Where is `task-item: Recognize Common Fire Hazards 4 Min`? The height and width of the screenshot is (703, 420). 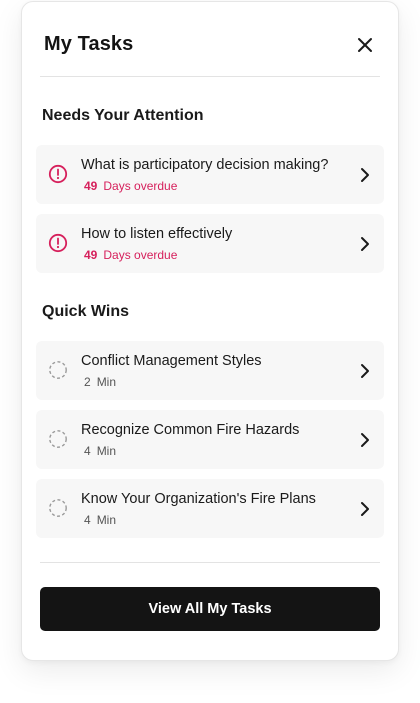
task-item: Recognize Common Fire Hazards 4 Min is located at coordinates (210, 439).